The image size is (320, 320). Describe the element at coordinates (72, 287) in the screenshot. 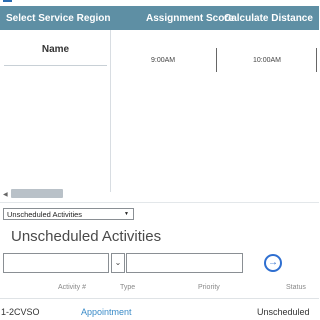

I see `column-header-activity-number: Activity #` at that location.